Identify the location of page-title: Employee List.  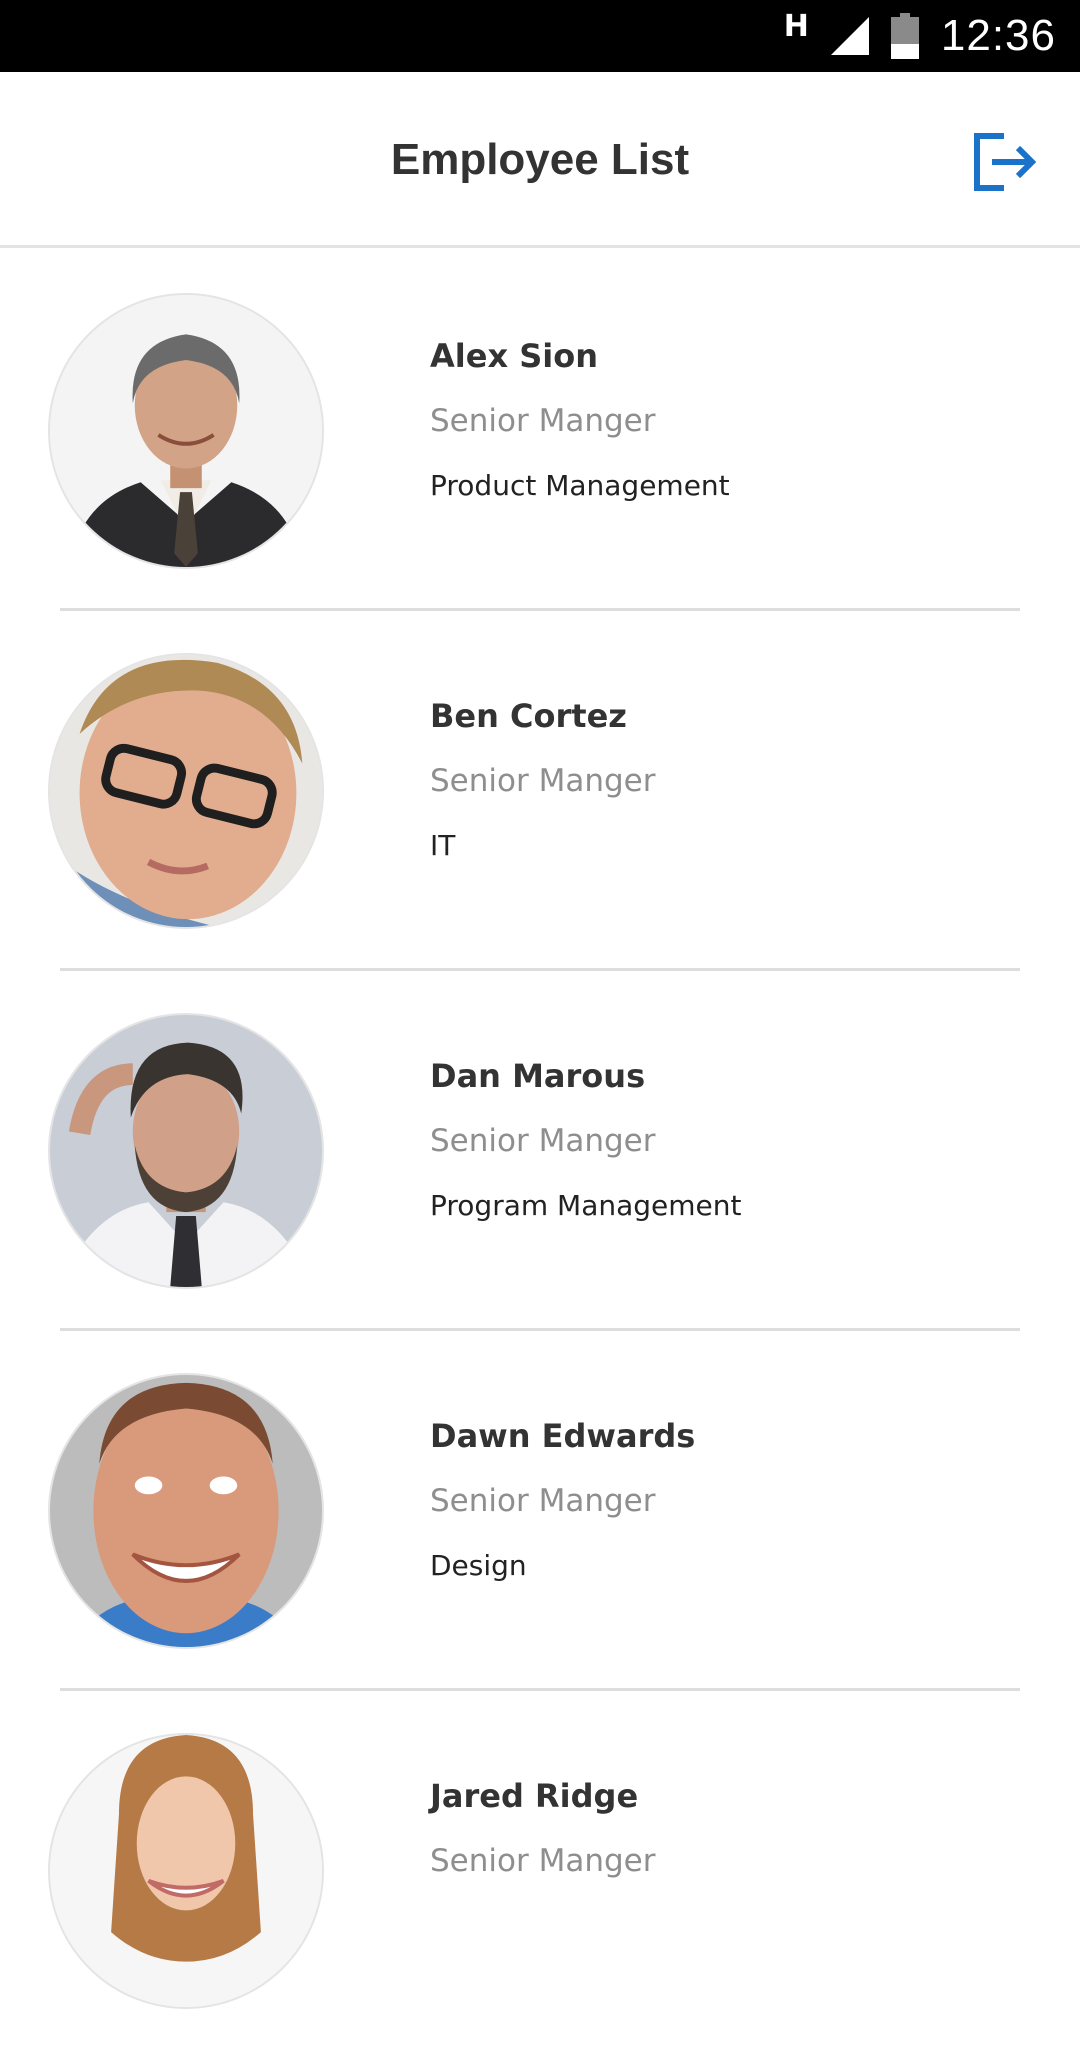
(540, 159).